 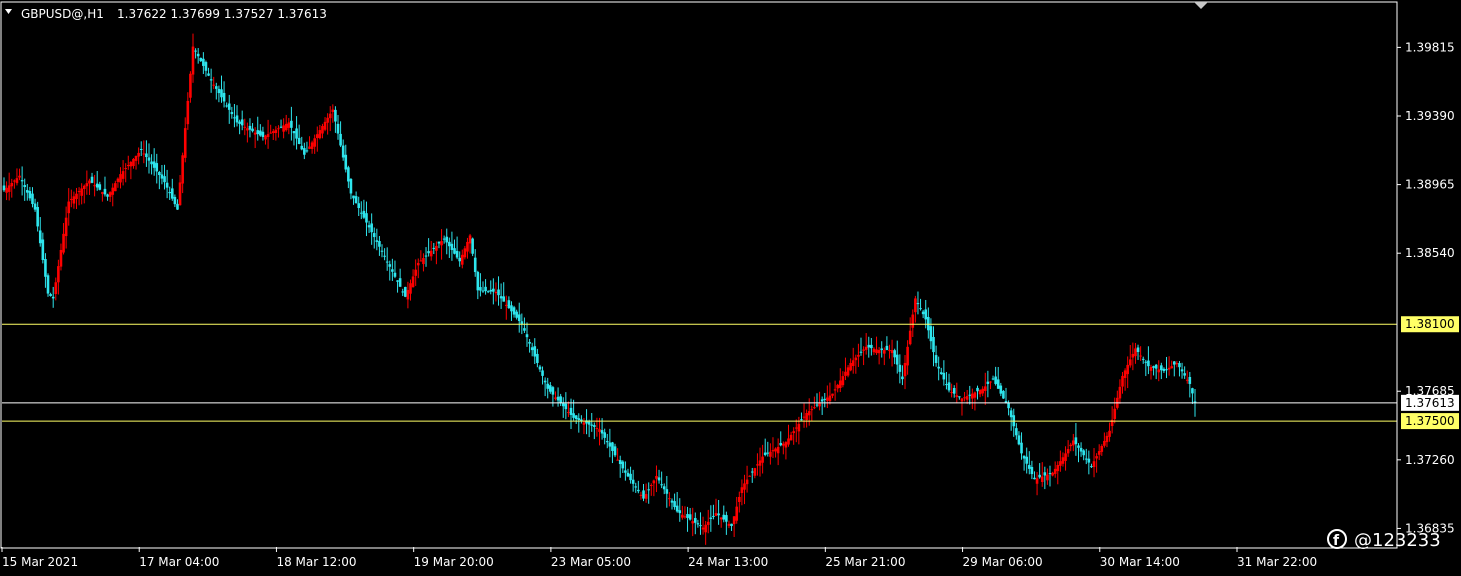 I want to click on x-tick-label: 19 Mar 20:00, so click(x=454, y=562).